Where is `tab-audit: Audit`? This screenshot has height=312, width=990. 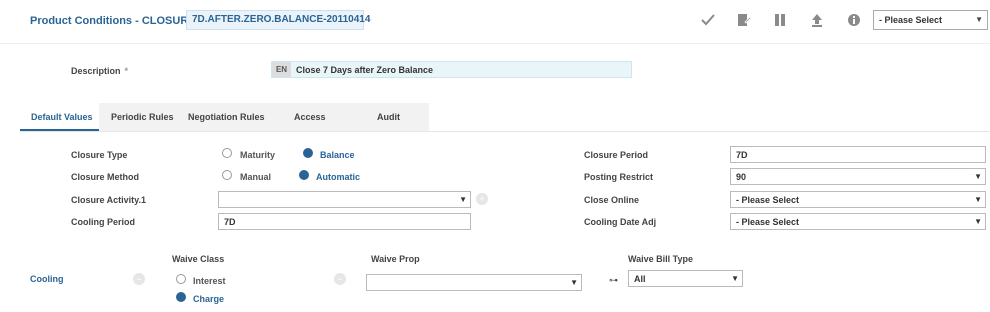
tab-audit: Audit is located at coordinates (388, 117).